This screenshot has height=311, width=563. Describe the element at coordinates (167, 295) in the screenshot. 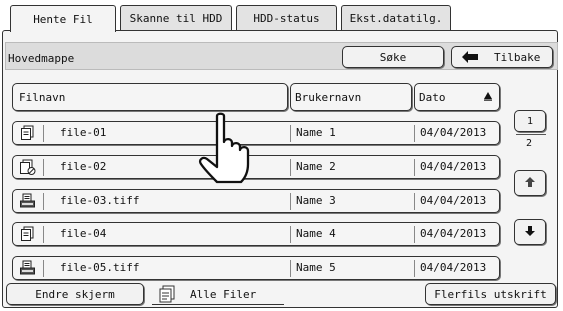

I see `all-files-icon` at that location.